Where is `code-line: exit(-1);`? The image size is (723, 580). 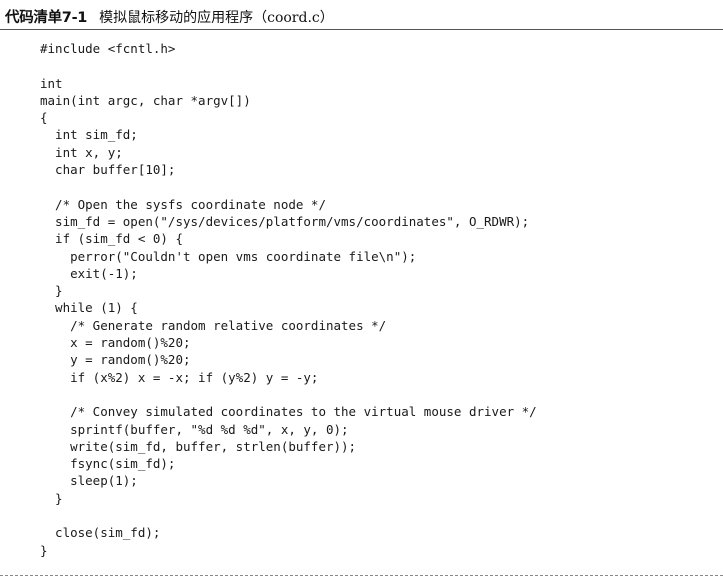 code-line: exit(-1); is located at coordinates (89, 273).